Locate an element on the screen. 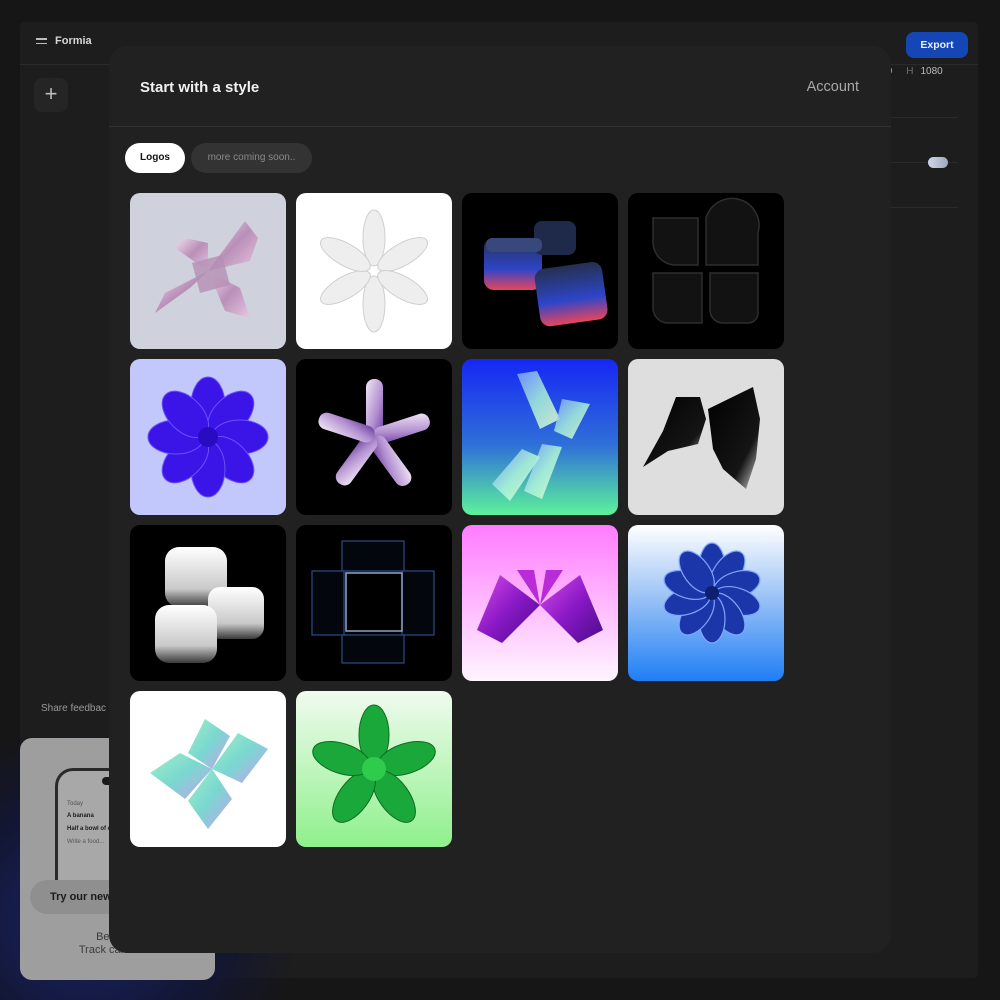 This screenshot has width=1000, height=1000. tab-more-coming-soon: more coming soon.. is located at coordinates (251, 158).